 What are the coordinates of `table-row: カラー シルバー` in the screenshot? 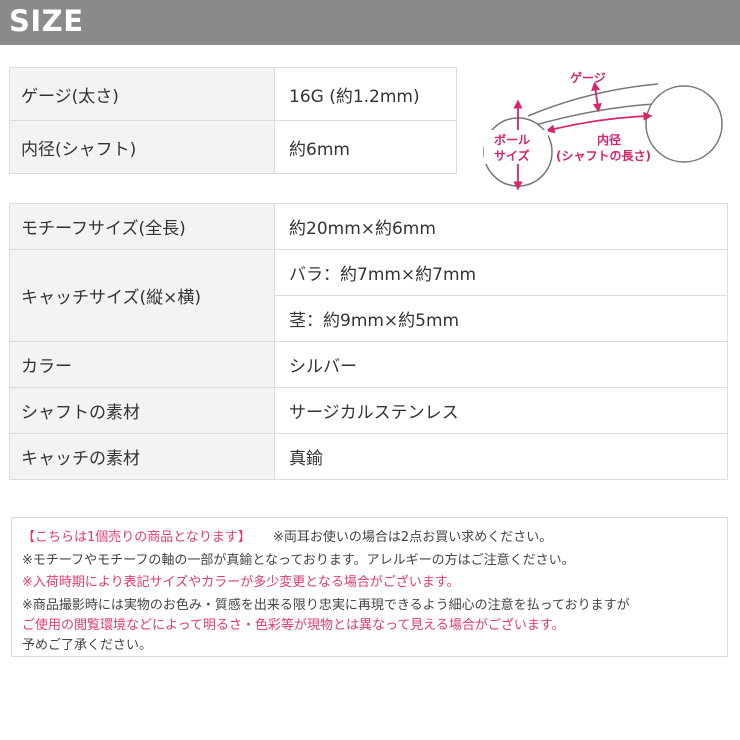 It's located at (368, 364).